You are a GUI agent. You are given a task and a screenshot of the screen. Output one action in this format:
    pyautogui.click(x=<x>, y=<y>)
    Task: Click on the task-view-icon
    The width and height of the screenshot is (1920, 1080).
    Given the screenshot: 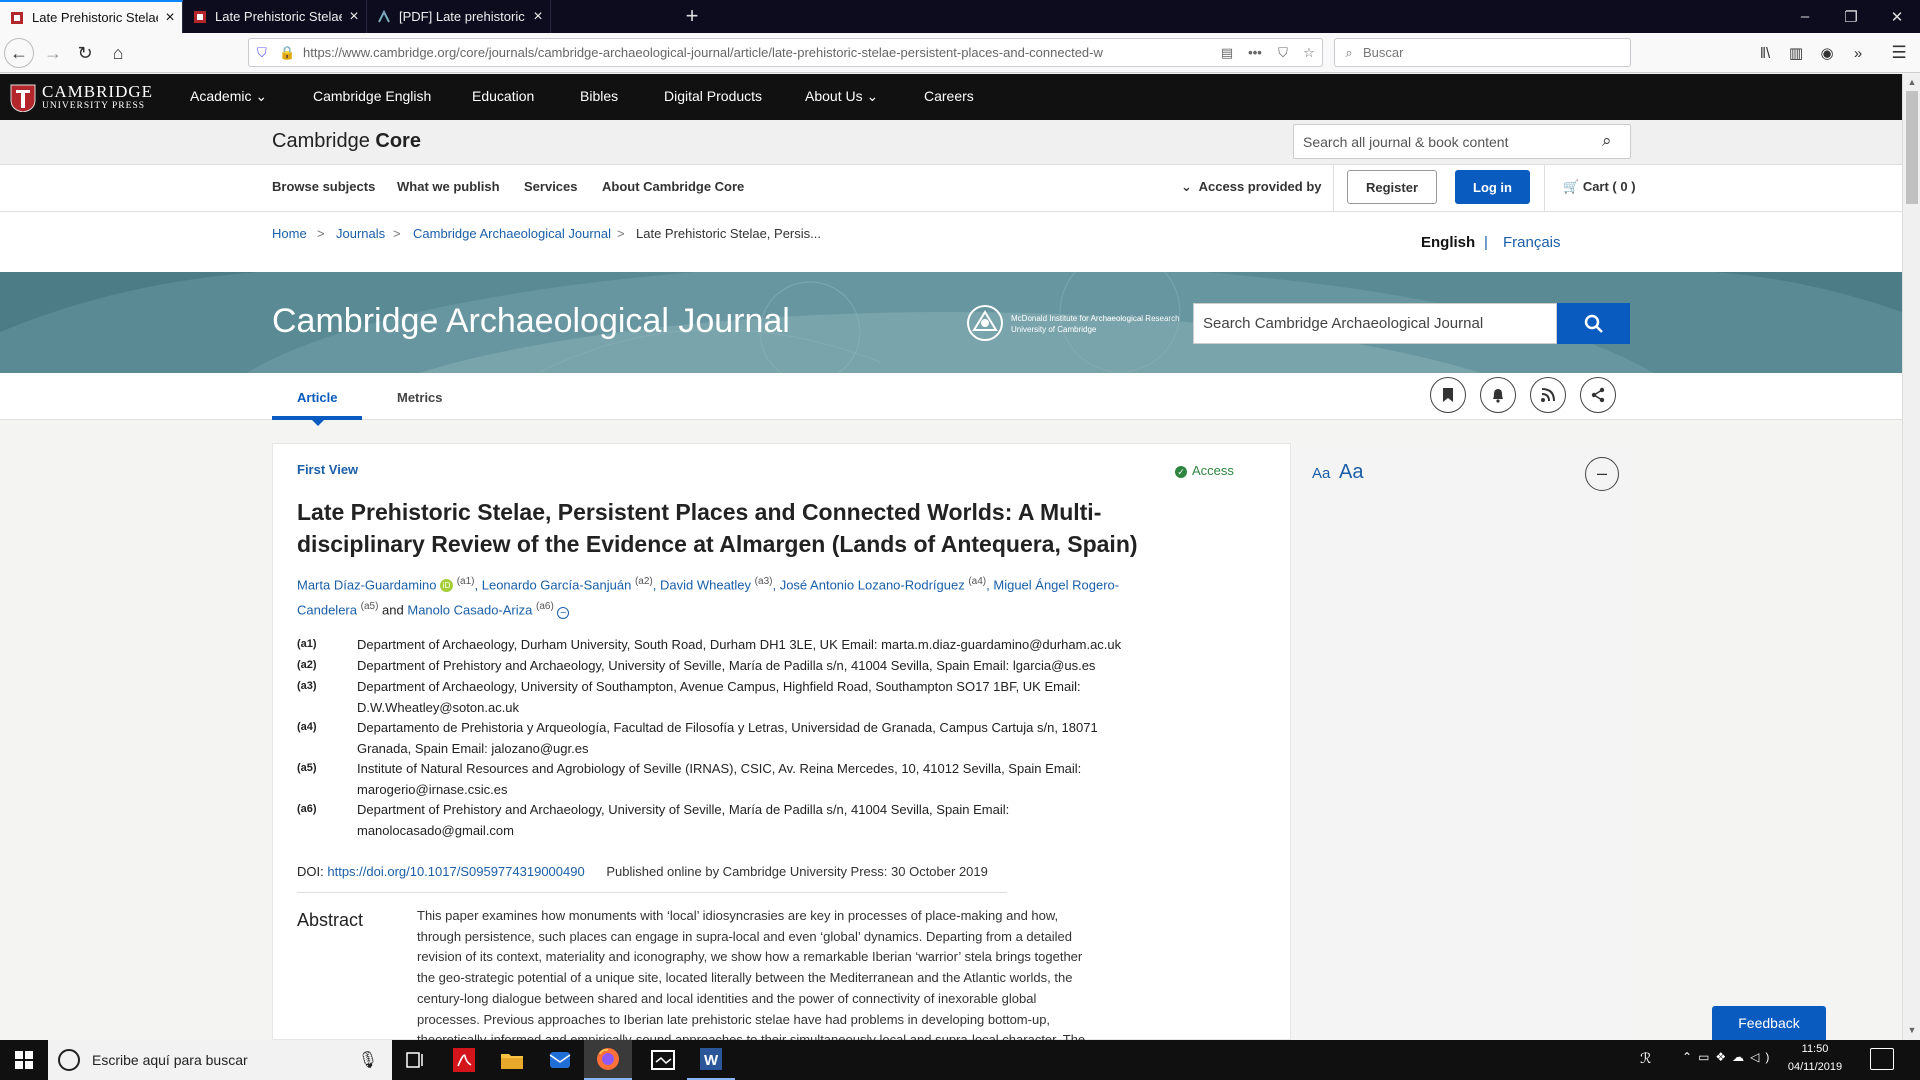 What is the action you would take?
    pyautogui.click(x=416, y=1060)
    